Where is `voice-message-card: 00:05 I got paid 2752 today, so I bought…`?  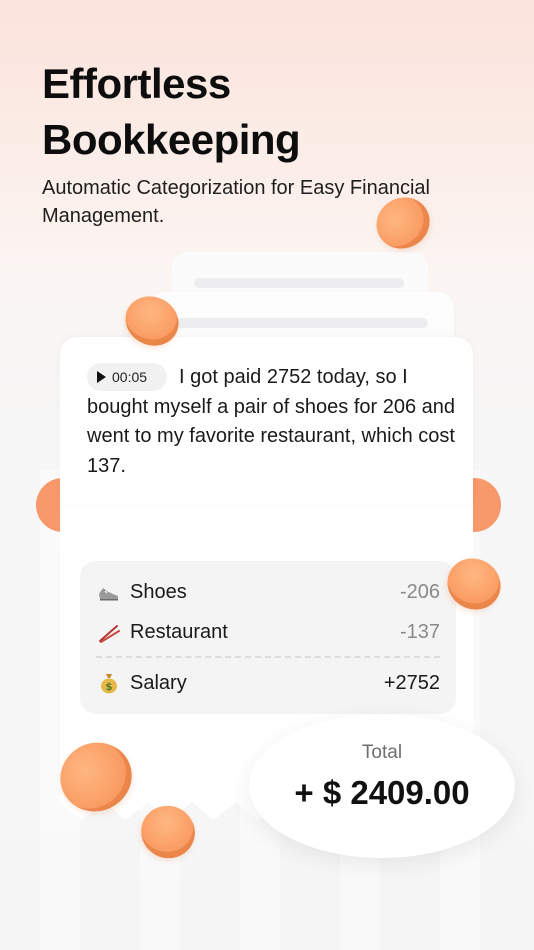 voice-message-card: 00:05 I got paid 2752 today, so I bought… is located at coordinates (266, 420).